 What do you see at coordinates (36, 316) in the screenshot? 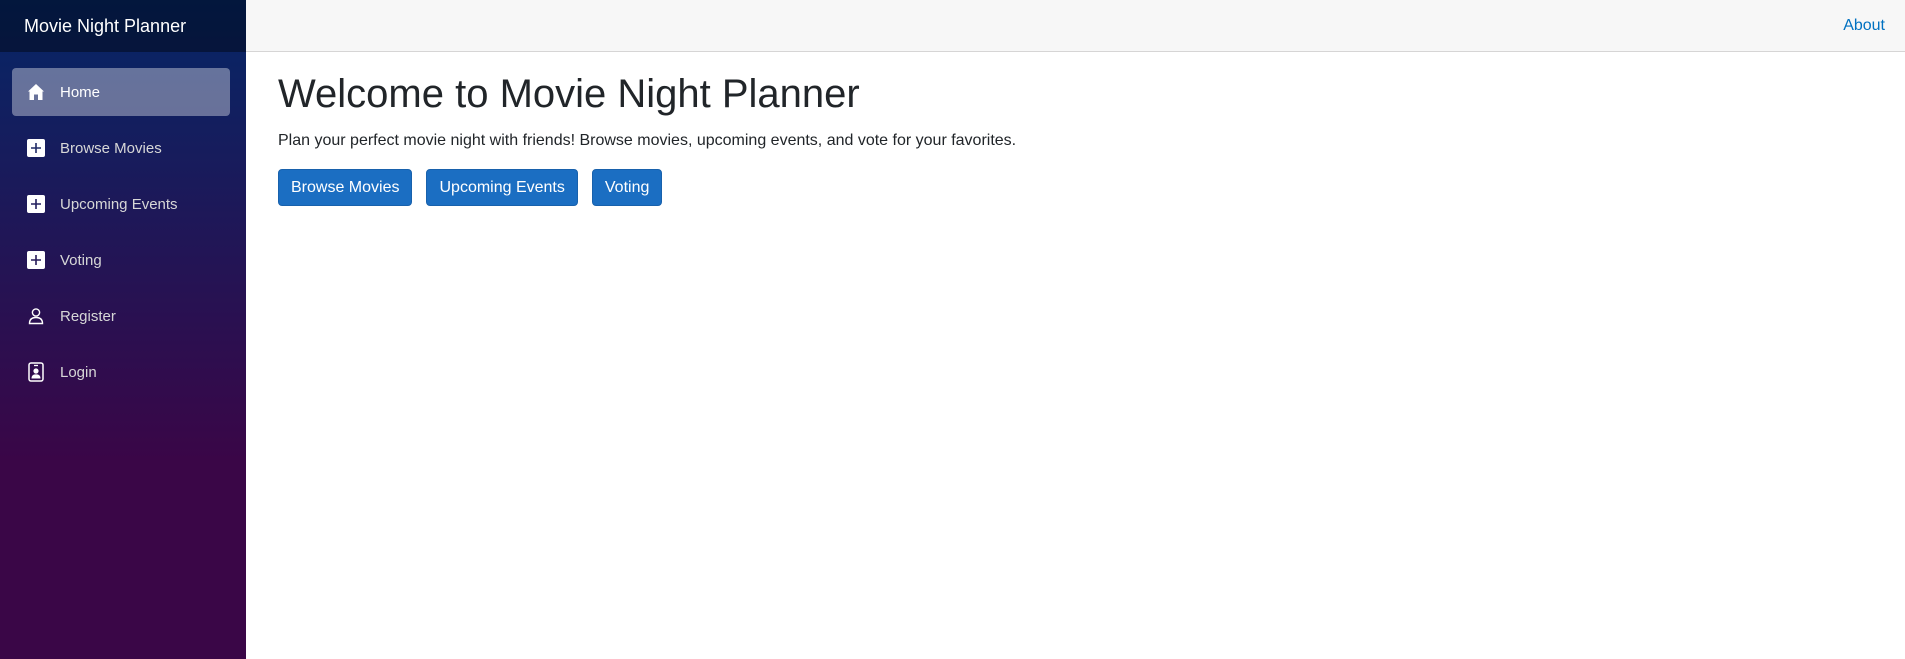
I see `person-icon` at bounding box center [36, 316].